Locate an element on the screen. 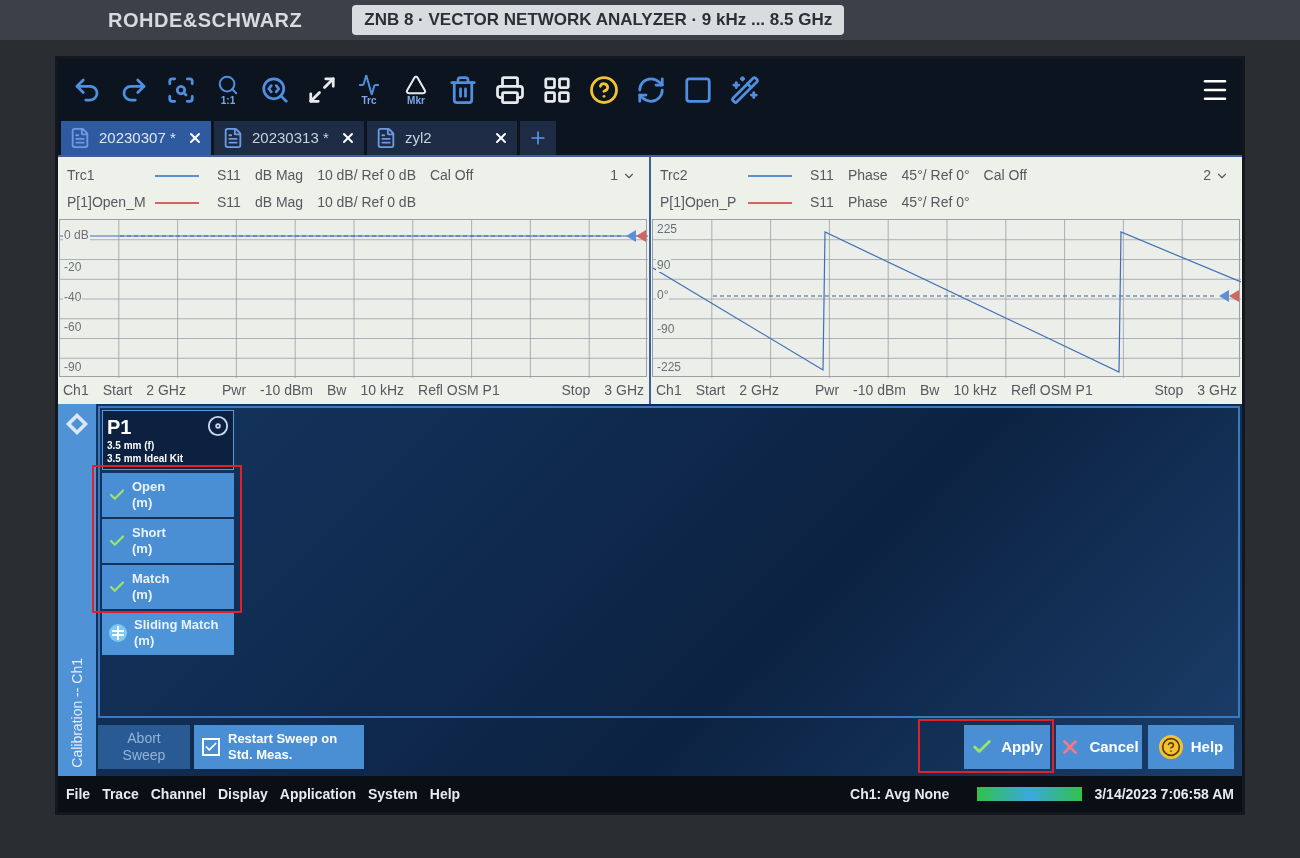 Image resolution: width=1300 pixels, height=858 pixels. model-label: ZNB 8 · VECTOR NETWORK ANALYZER · 9 kHz ... 8.5 GHz is located at coordinates (598, 20).